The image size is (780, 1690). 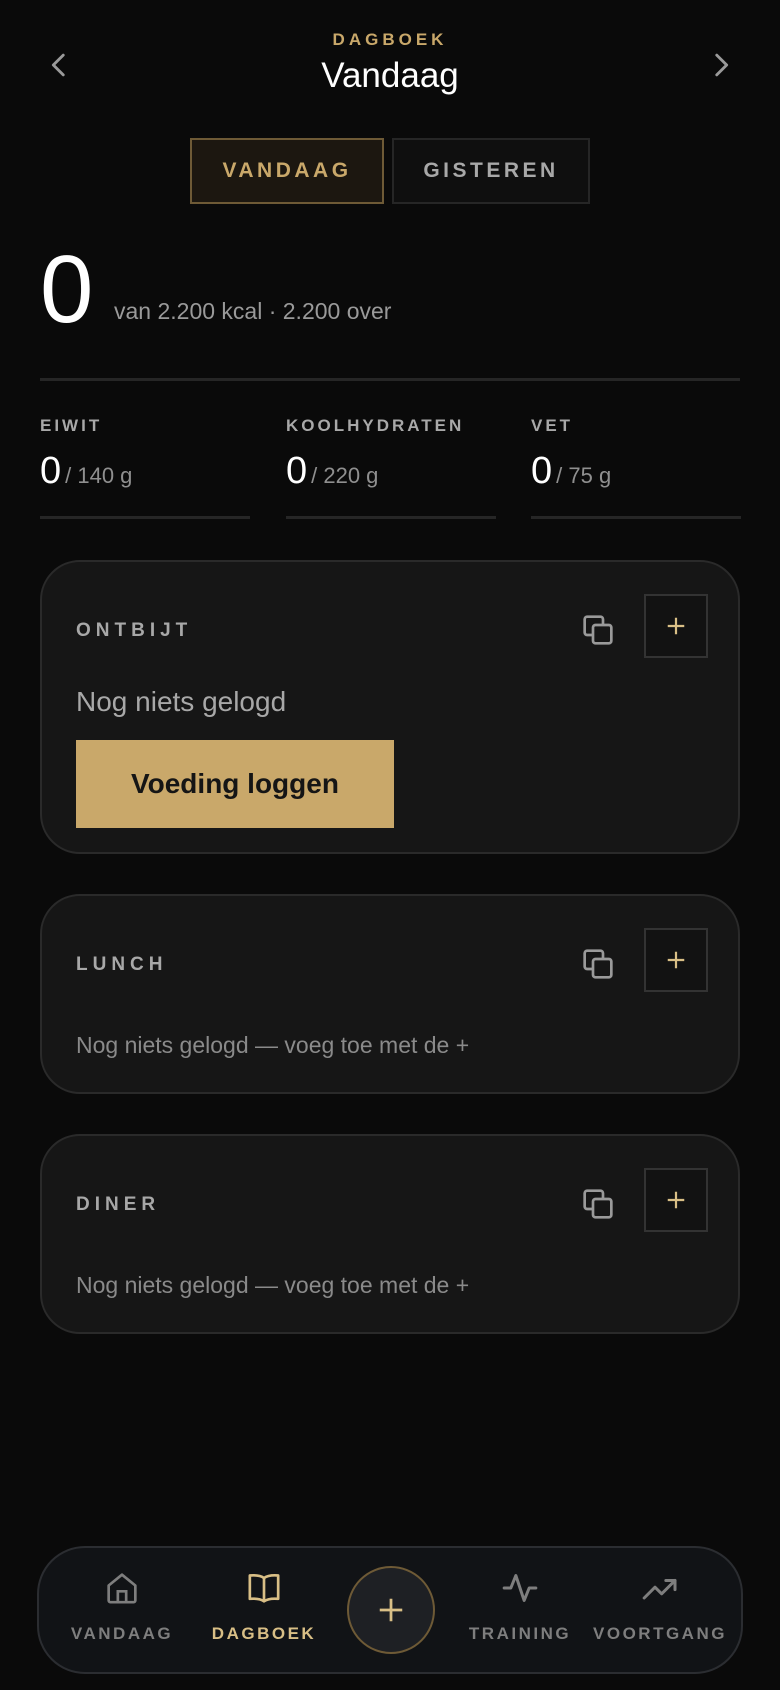 I want to click on tab-gisteren: GISTEREN, so click(x=491, y=171).